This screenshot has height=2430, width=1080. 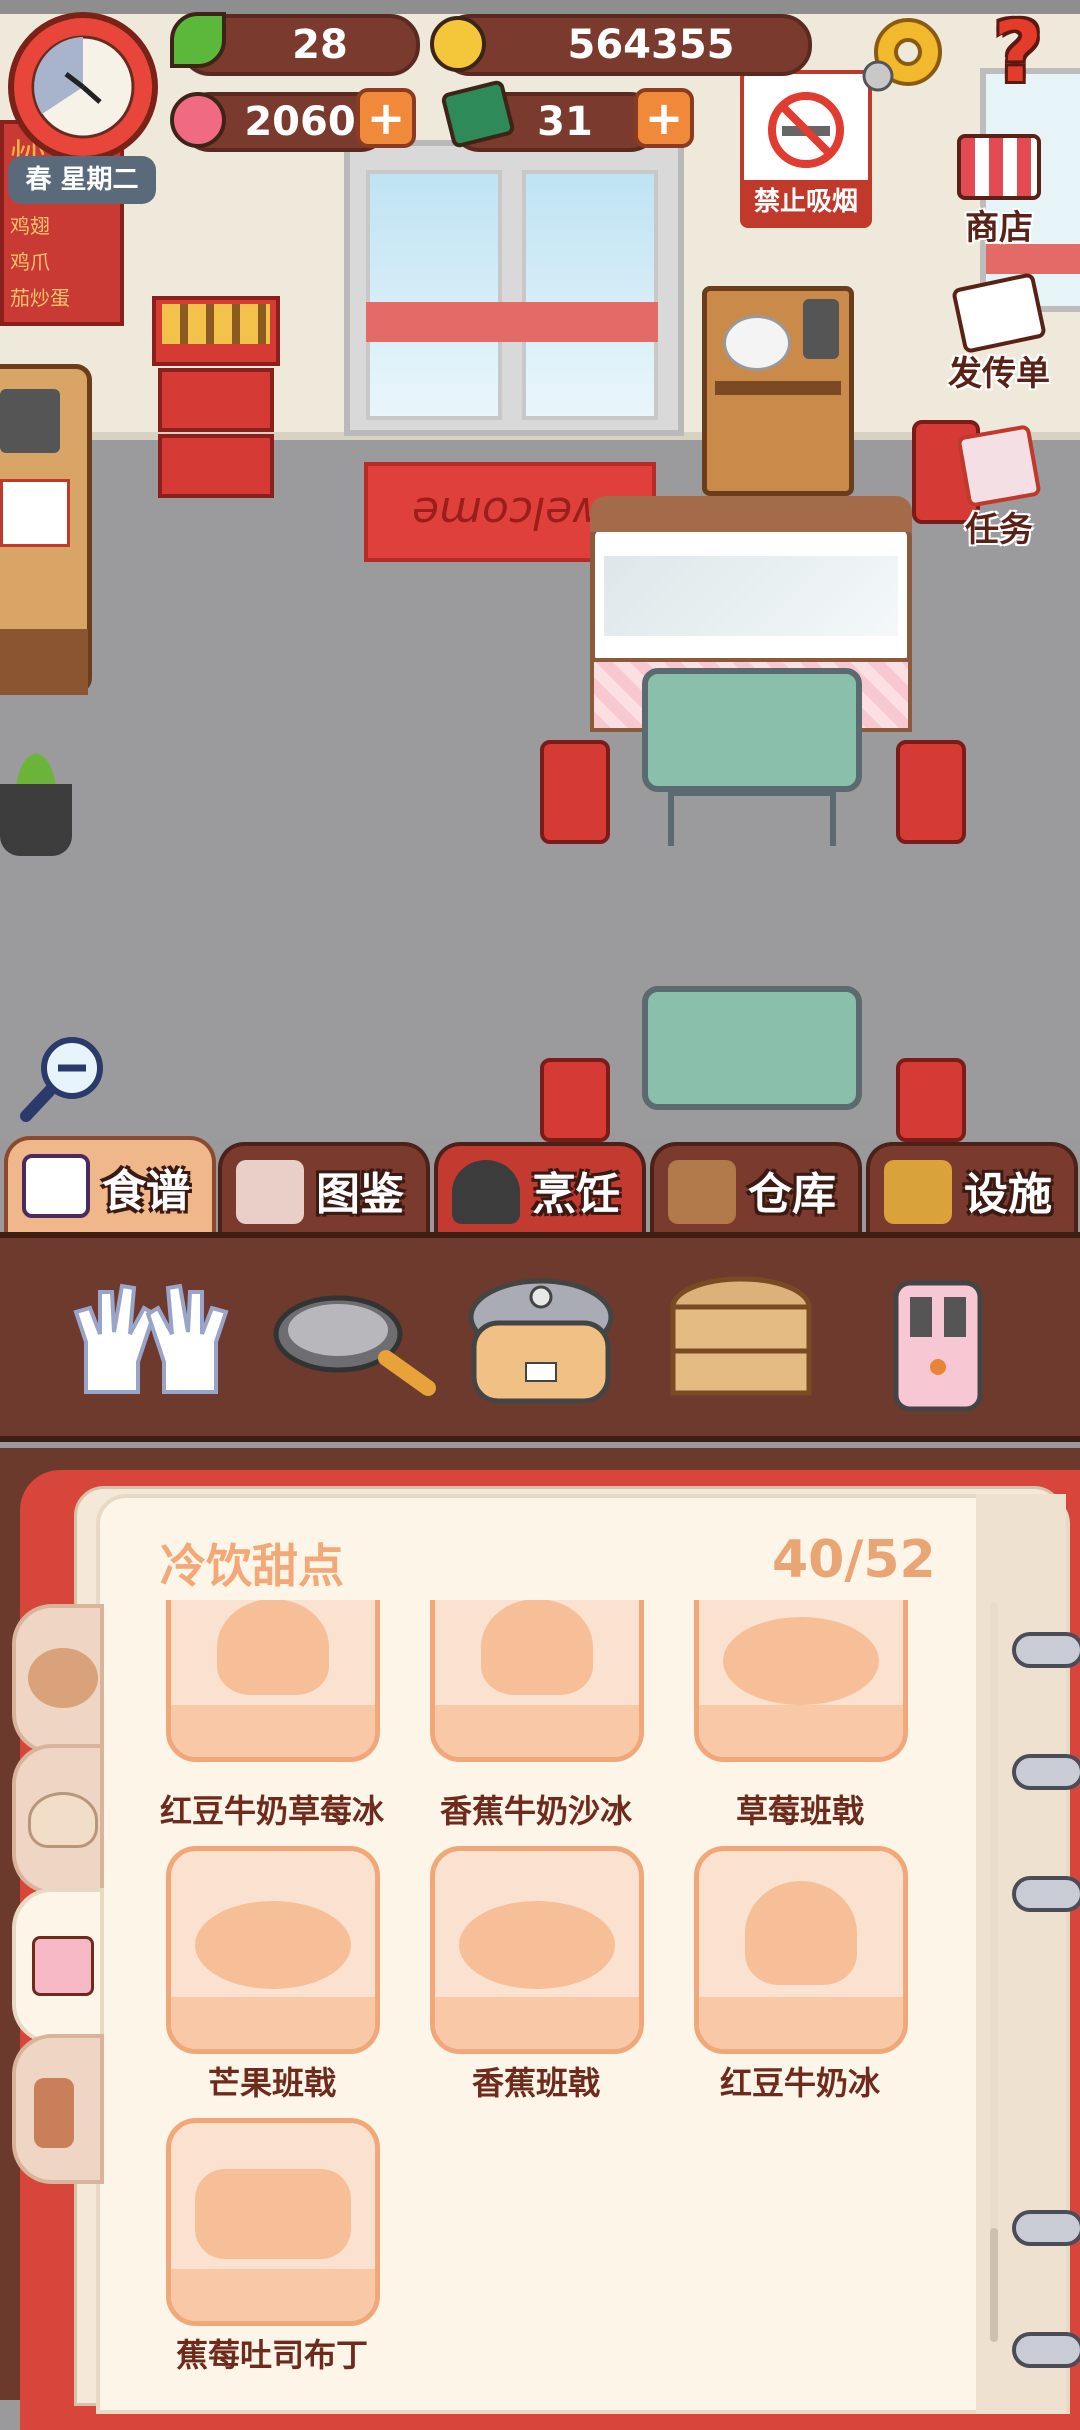 I want to click on cake-slice-icon, so click(x=63, y=1966).